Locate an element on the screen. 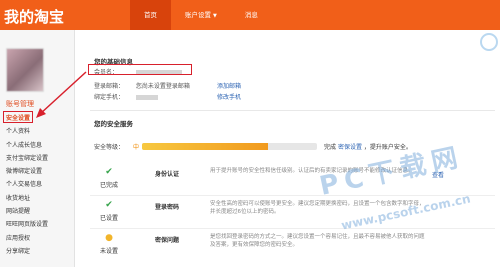  tab-account-settings-label: 账户设置 is located at coordinates (198, 15).